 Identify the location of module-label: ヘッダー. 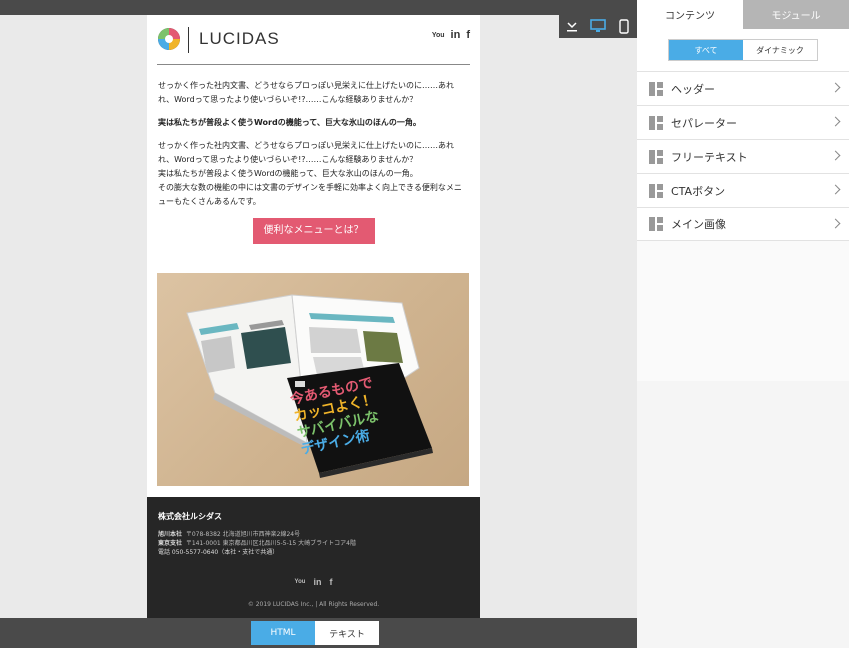
(693, 89).